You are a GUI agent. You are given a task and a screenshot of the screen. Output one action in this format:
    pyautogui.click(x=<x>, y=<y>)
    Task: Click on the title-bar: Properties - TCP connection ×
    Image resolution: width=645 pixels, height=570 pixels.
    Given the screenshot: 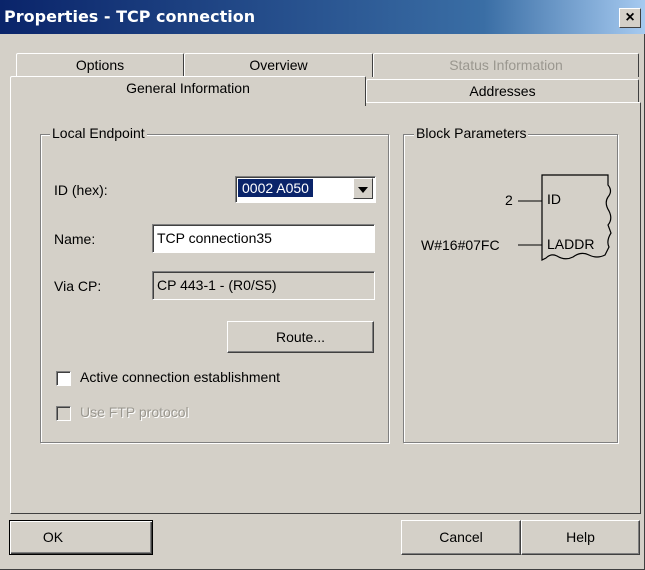 What is the action you would take?
    pyautogui.click(x=322, y=17)
    